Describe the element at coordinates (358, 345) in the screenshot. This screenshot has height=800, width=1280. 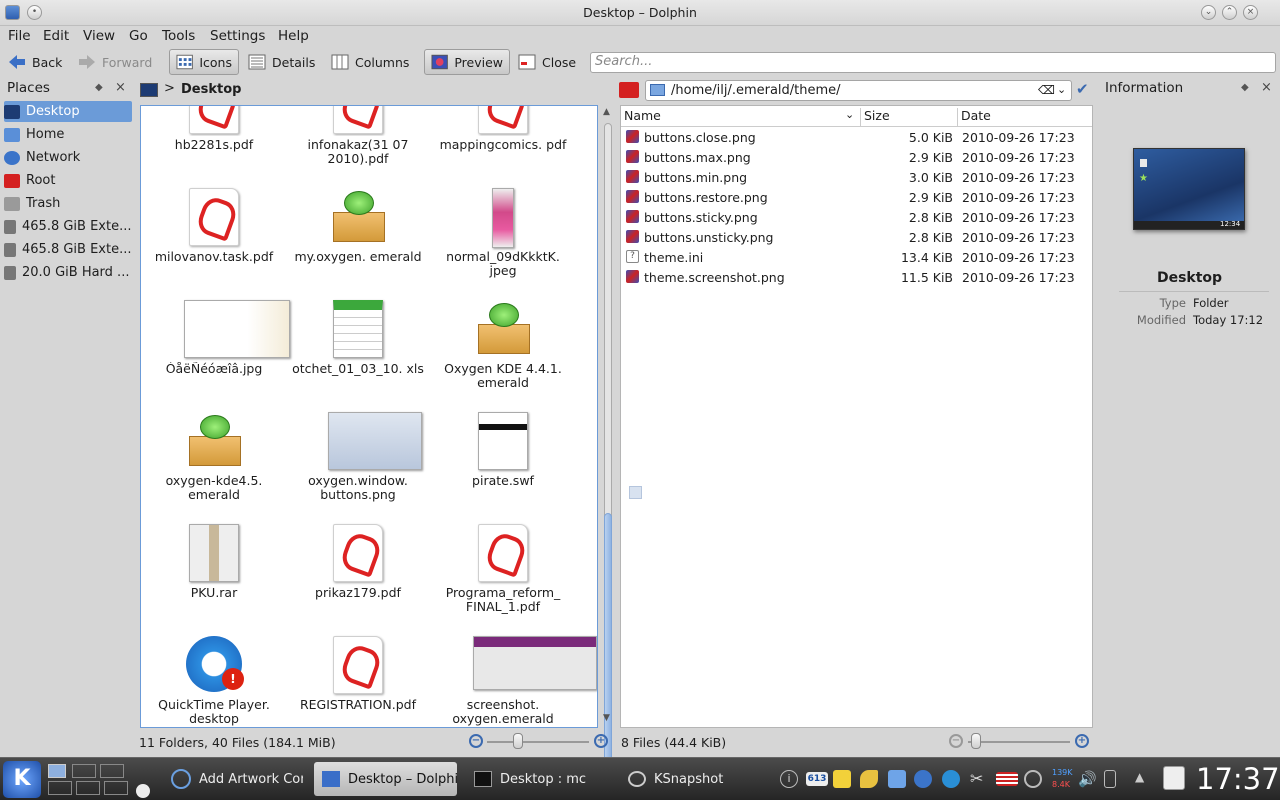
I see `file-item: otchet_01_03_10. xls` at that location.